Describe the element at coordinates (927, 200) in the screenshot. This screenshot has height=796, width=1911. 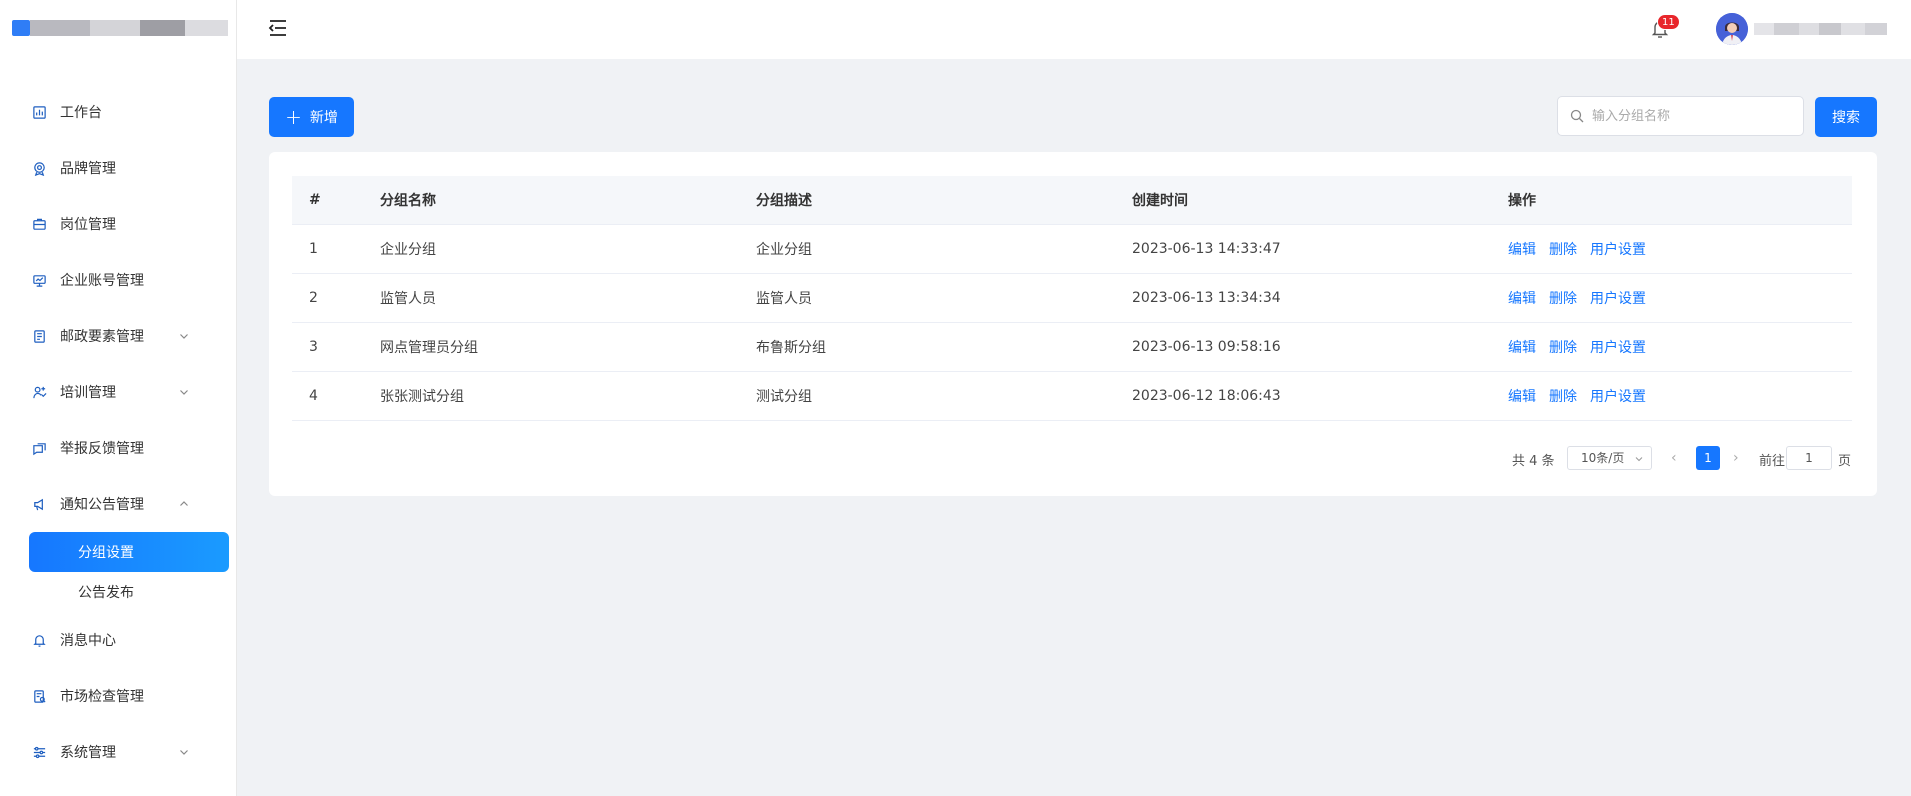
I see `column-header-description: 分组描述` at that location.